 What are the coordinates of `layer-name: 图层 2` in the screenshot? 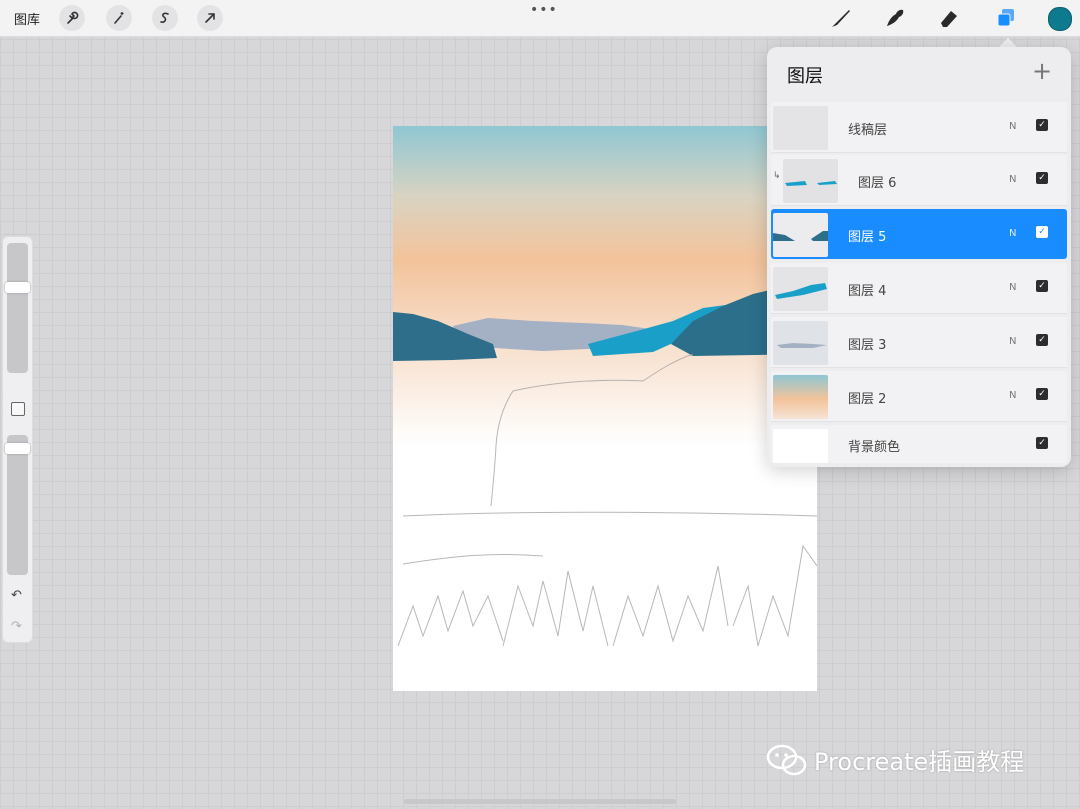 It's located at (867, 399).